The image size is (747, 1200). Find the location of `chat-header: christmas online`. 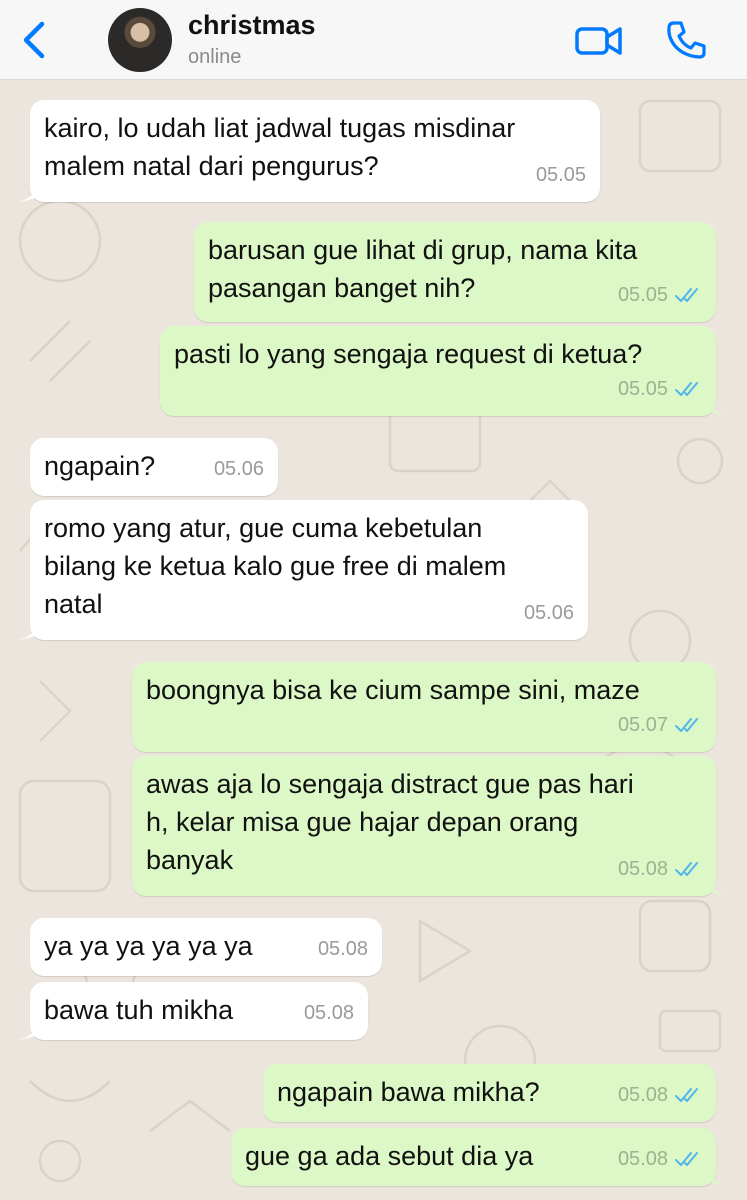

chat-header: christmas online is located at coordinates (373, 40).